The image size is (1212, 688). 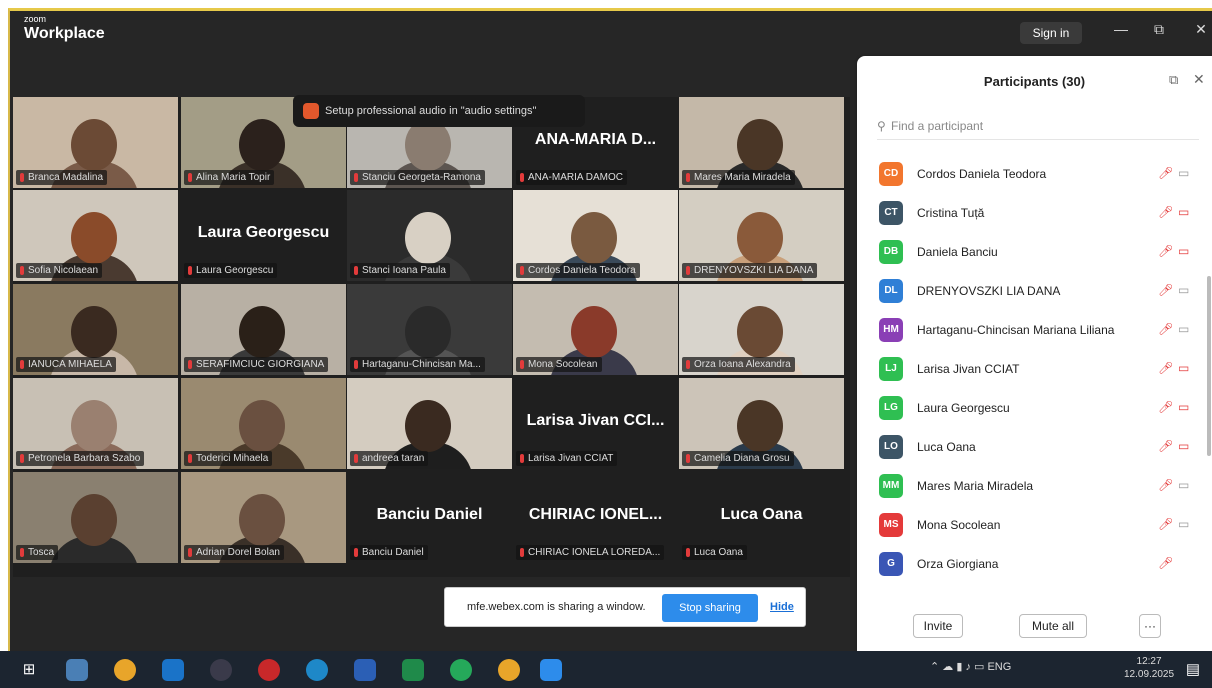 I want to click on whatsapp-icon, so click(x=461, y=670).